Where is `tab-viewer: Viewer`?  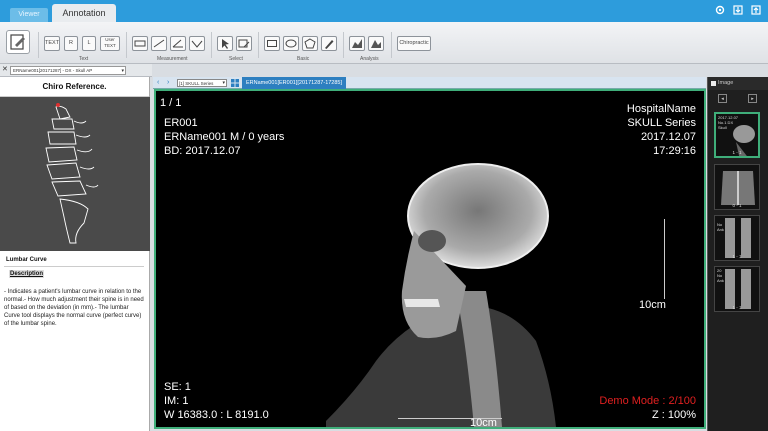
tab-viewer: Viewer is located at coordinates (29, 15).